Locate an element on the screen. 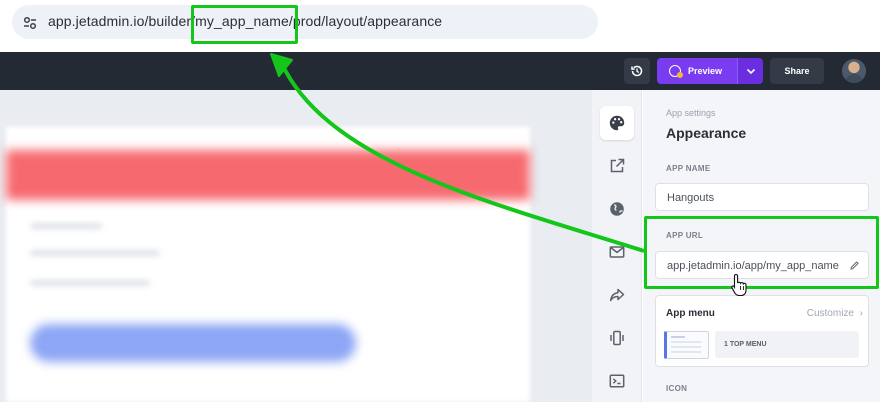  mobile-vibrate-icon is located at coordinates (617, 338).